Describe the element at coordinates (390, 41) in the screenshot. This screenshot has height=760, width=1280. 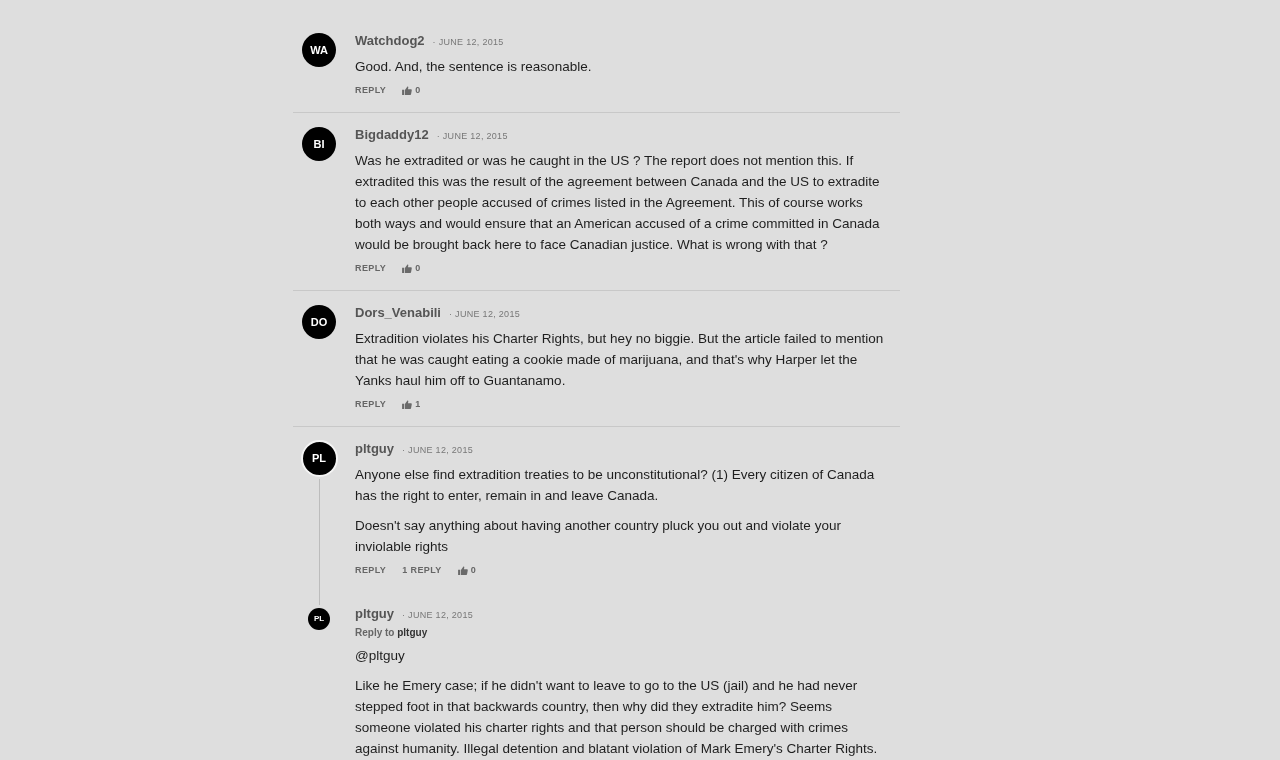
I see `author-name: Watchdog2` at that location.